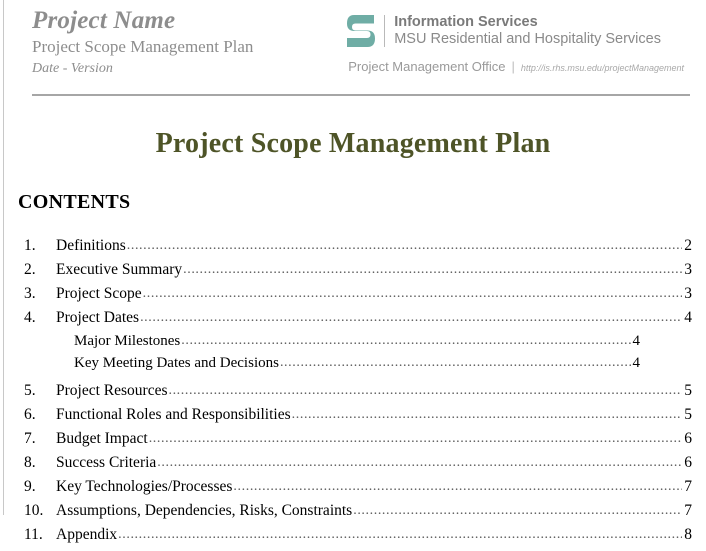 The image size is (706, 551). Describe the element at coordinates (119, 270) in the screenshot. I see `toc-entry-label: Executive Summary` at that location.